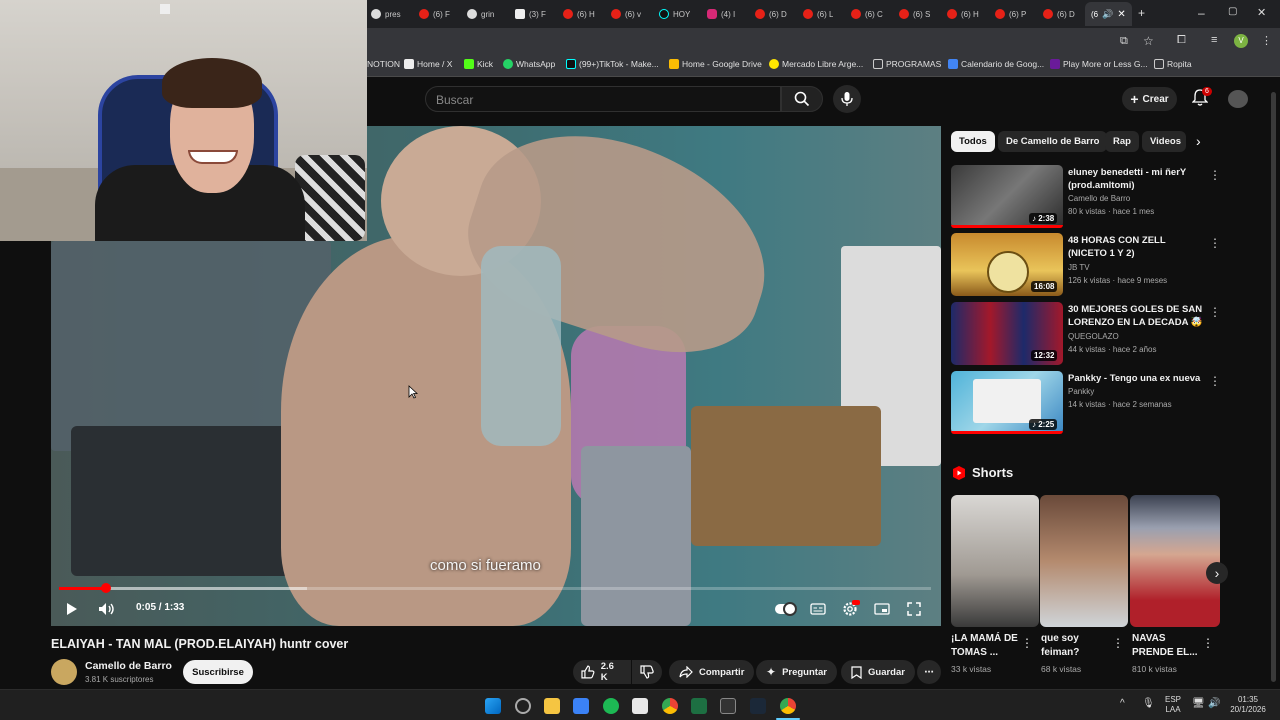 The height and width of the screenshot is (720, 1280). What do you see at coordinates (1148, 41) in the screenshot?
I see `bookmark-star-icon: ☆` at bounding box center [1148, 41].